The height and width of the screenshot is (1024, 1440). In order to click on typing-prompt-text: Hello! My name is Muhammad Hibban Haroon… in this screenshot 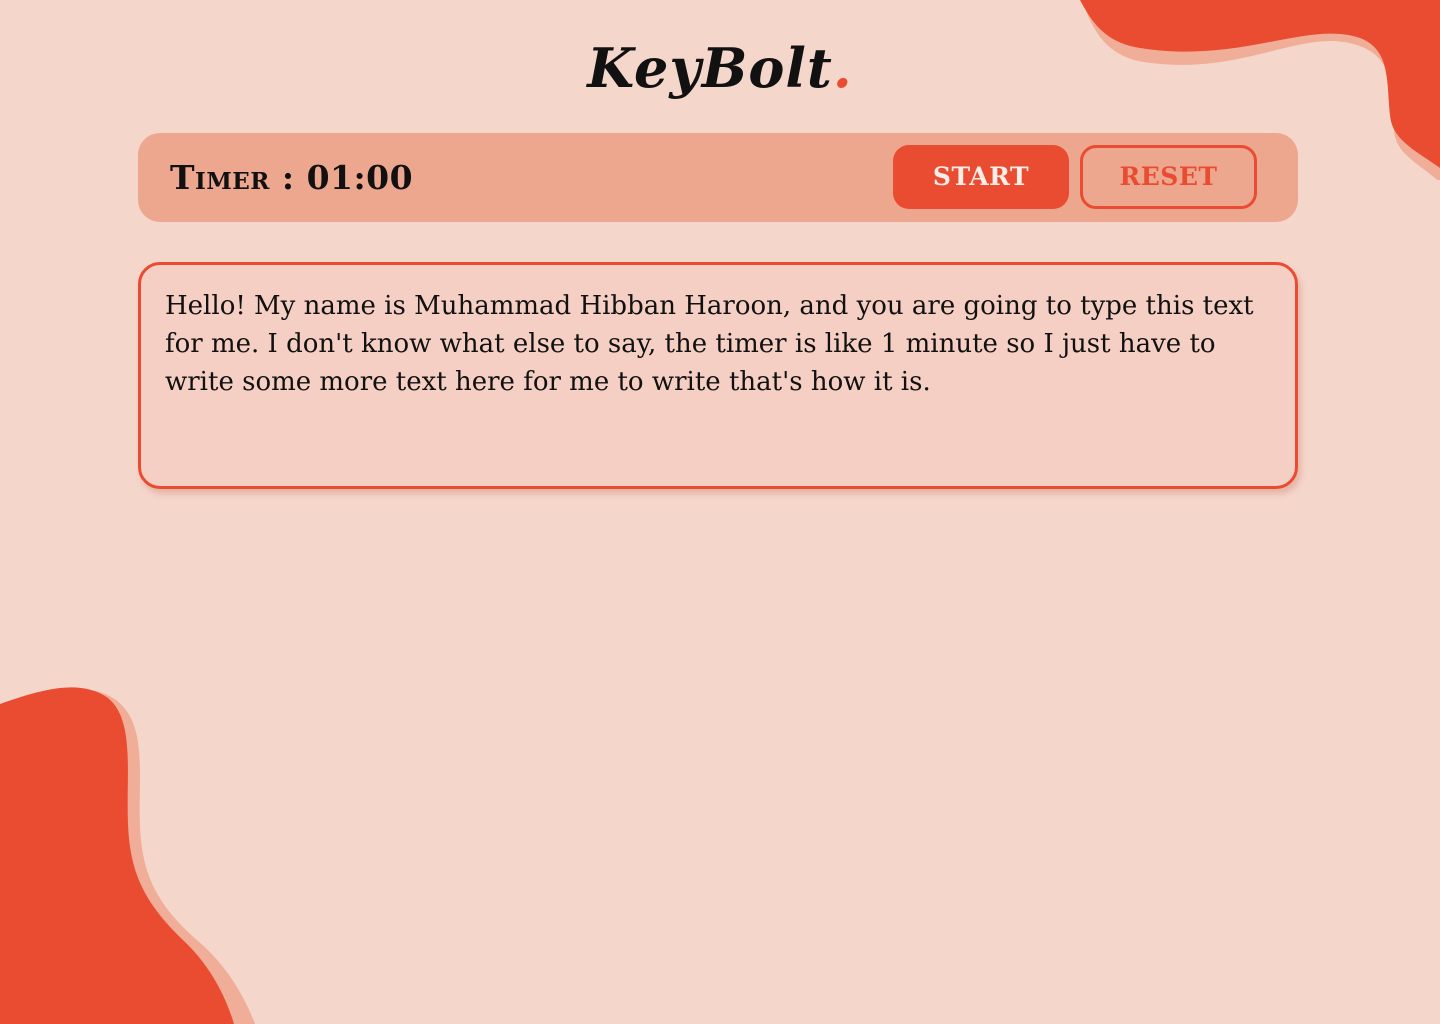, I will do `click(709, 344)`.